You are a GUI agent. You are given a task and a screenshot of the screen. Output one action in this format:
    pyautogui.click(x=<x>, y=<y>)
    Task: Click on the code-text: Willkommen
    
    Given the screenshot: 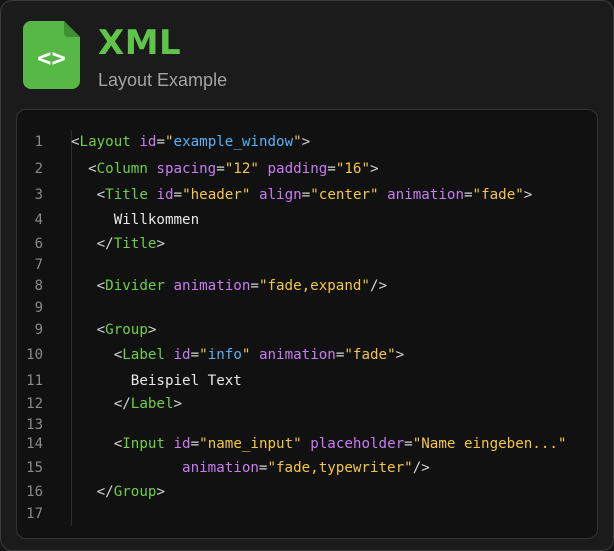 What is the action you would take?
    pyautogui.click(x=135, y=220)
    